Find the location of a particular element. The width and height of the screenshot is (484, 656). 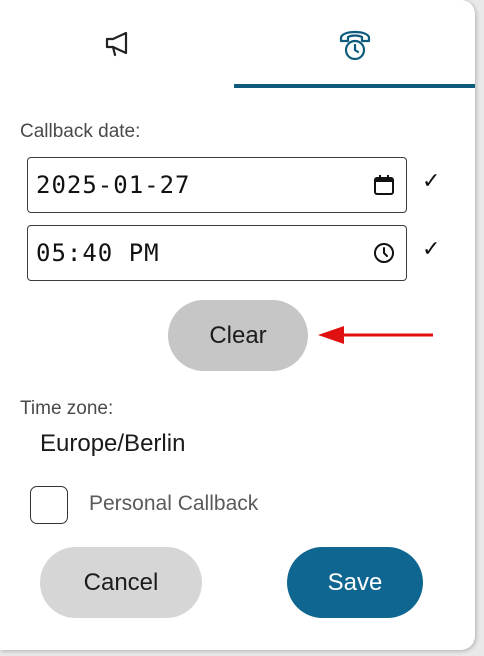

active-tab-indicator is located at coordinates (354, 86).